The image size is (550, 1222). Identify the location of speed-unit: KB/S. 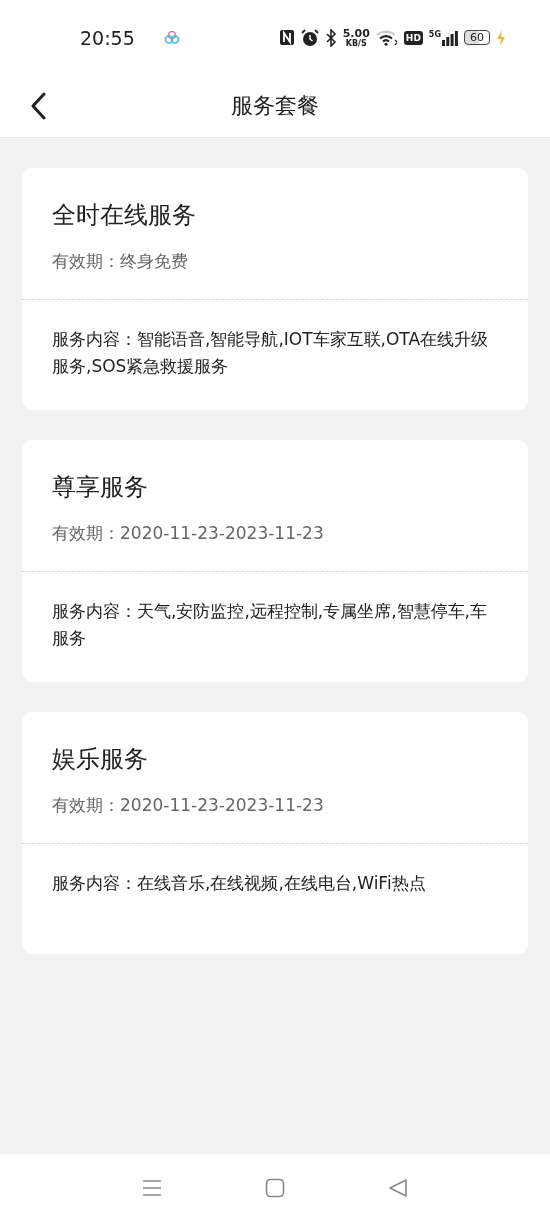
(356, 43).